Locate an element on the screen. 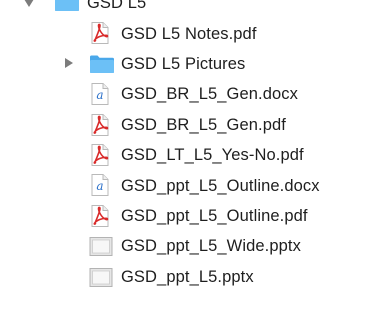 This screenshot has height=322, width=374. list-item-file: GSD L5 Notes.pdf is located at coordinates (187, 33).